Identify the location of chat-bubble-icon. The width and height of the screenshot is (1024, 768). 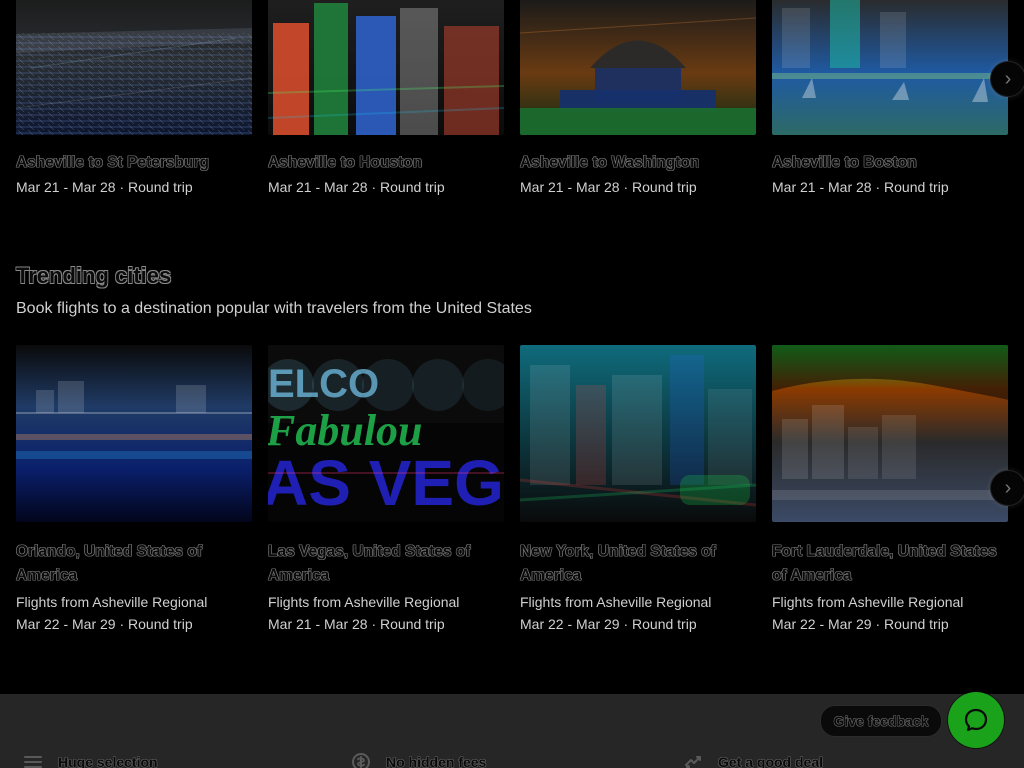
(976, 720).